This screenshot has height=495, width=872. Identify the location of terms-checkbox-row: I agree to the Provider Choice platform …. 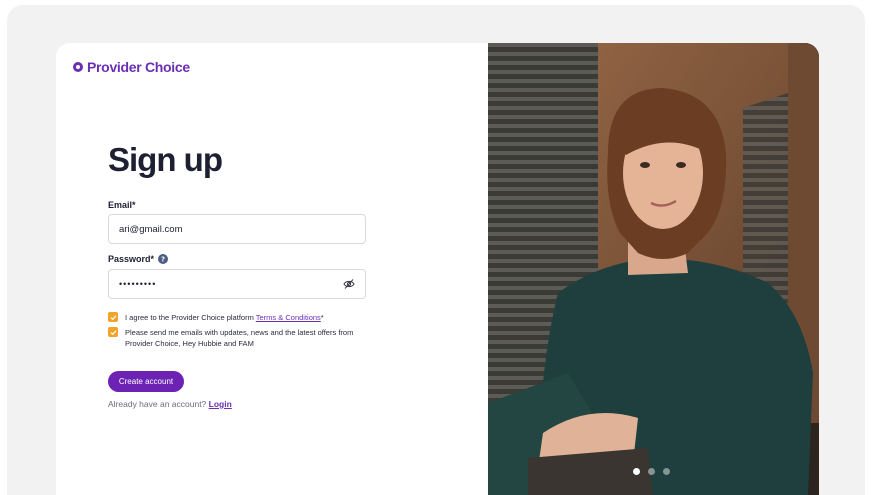
(216, 317).